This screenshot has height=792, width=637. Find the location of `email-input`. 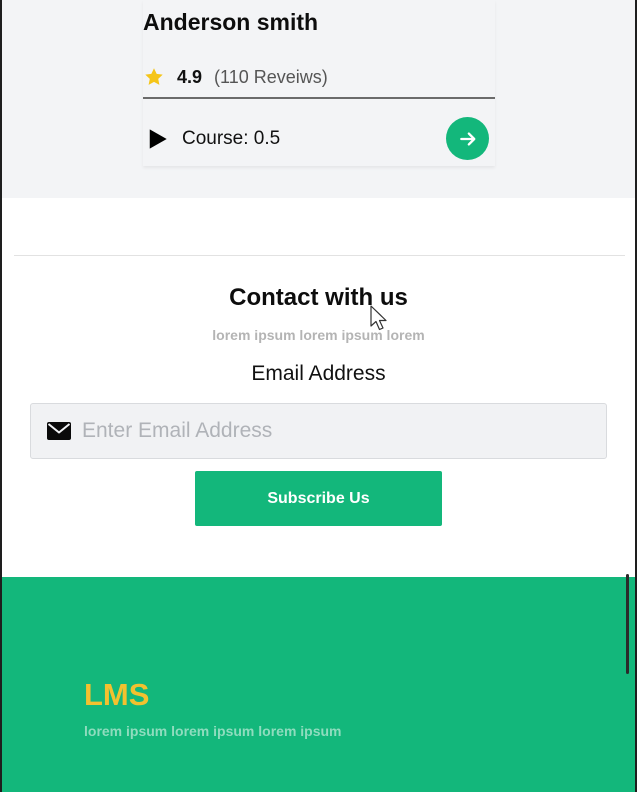

email-input is located at coordinates (344, 431).